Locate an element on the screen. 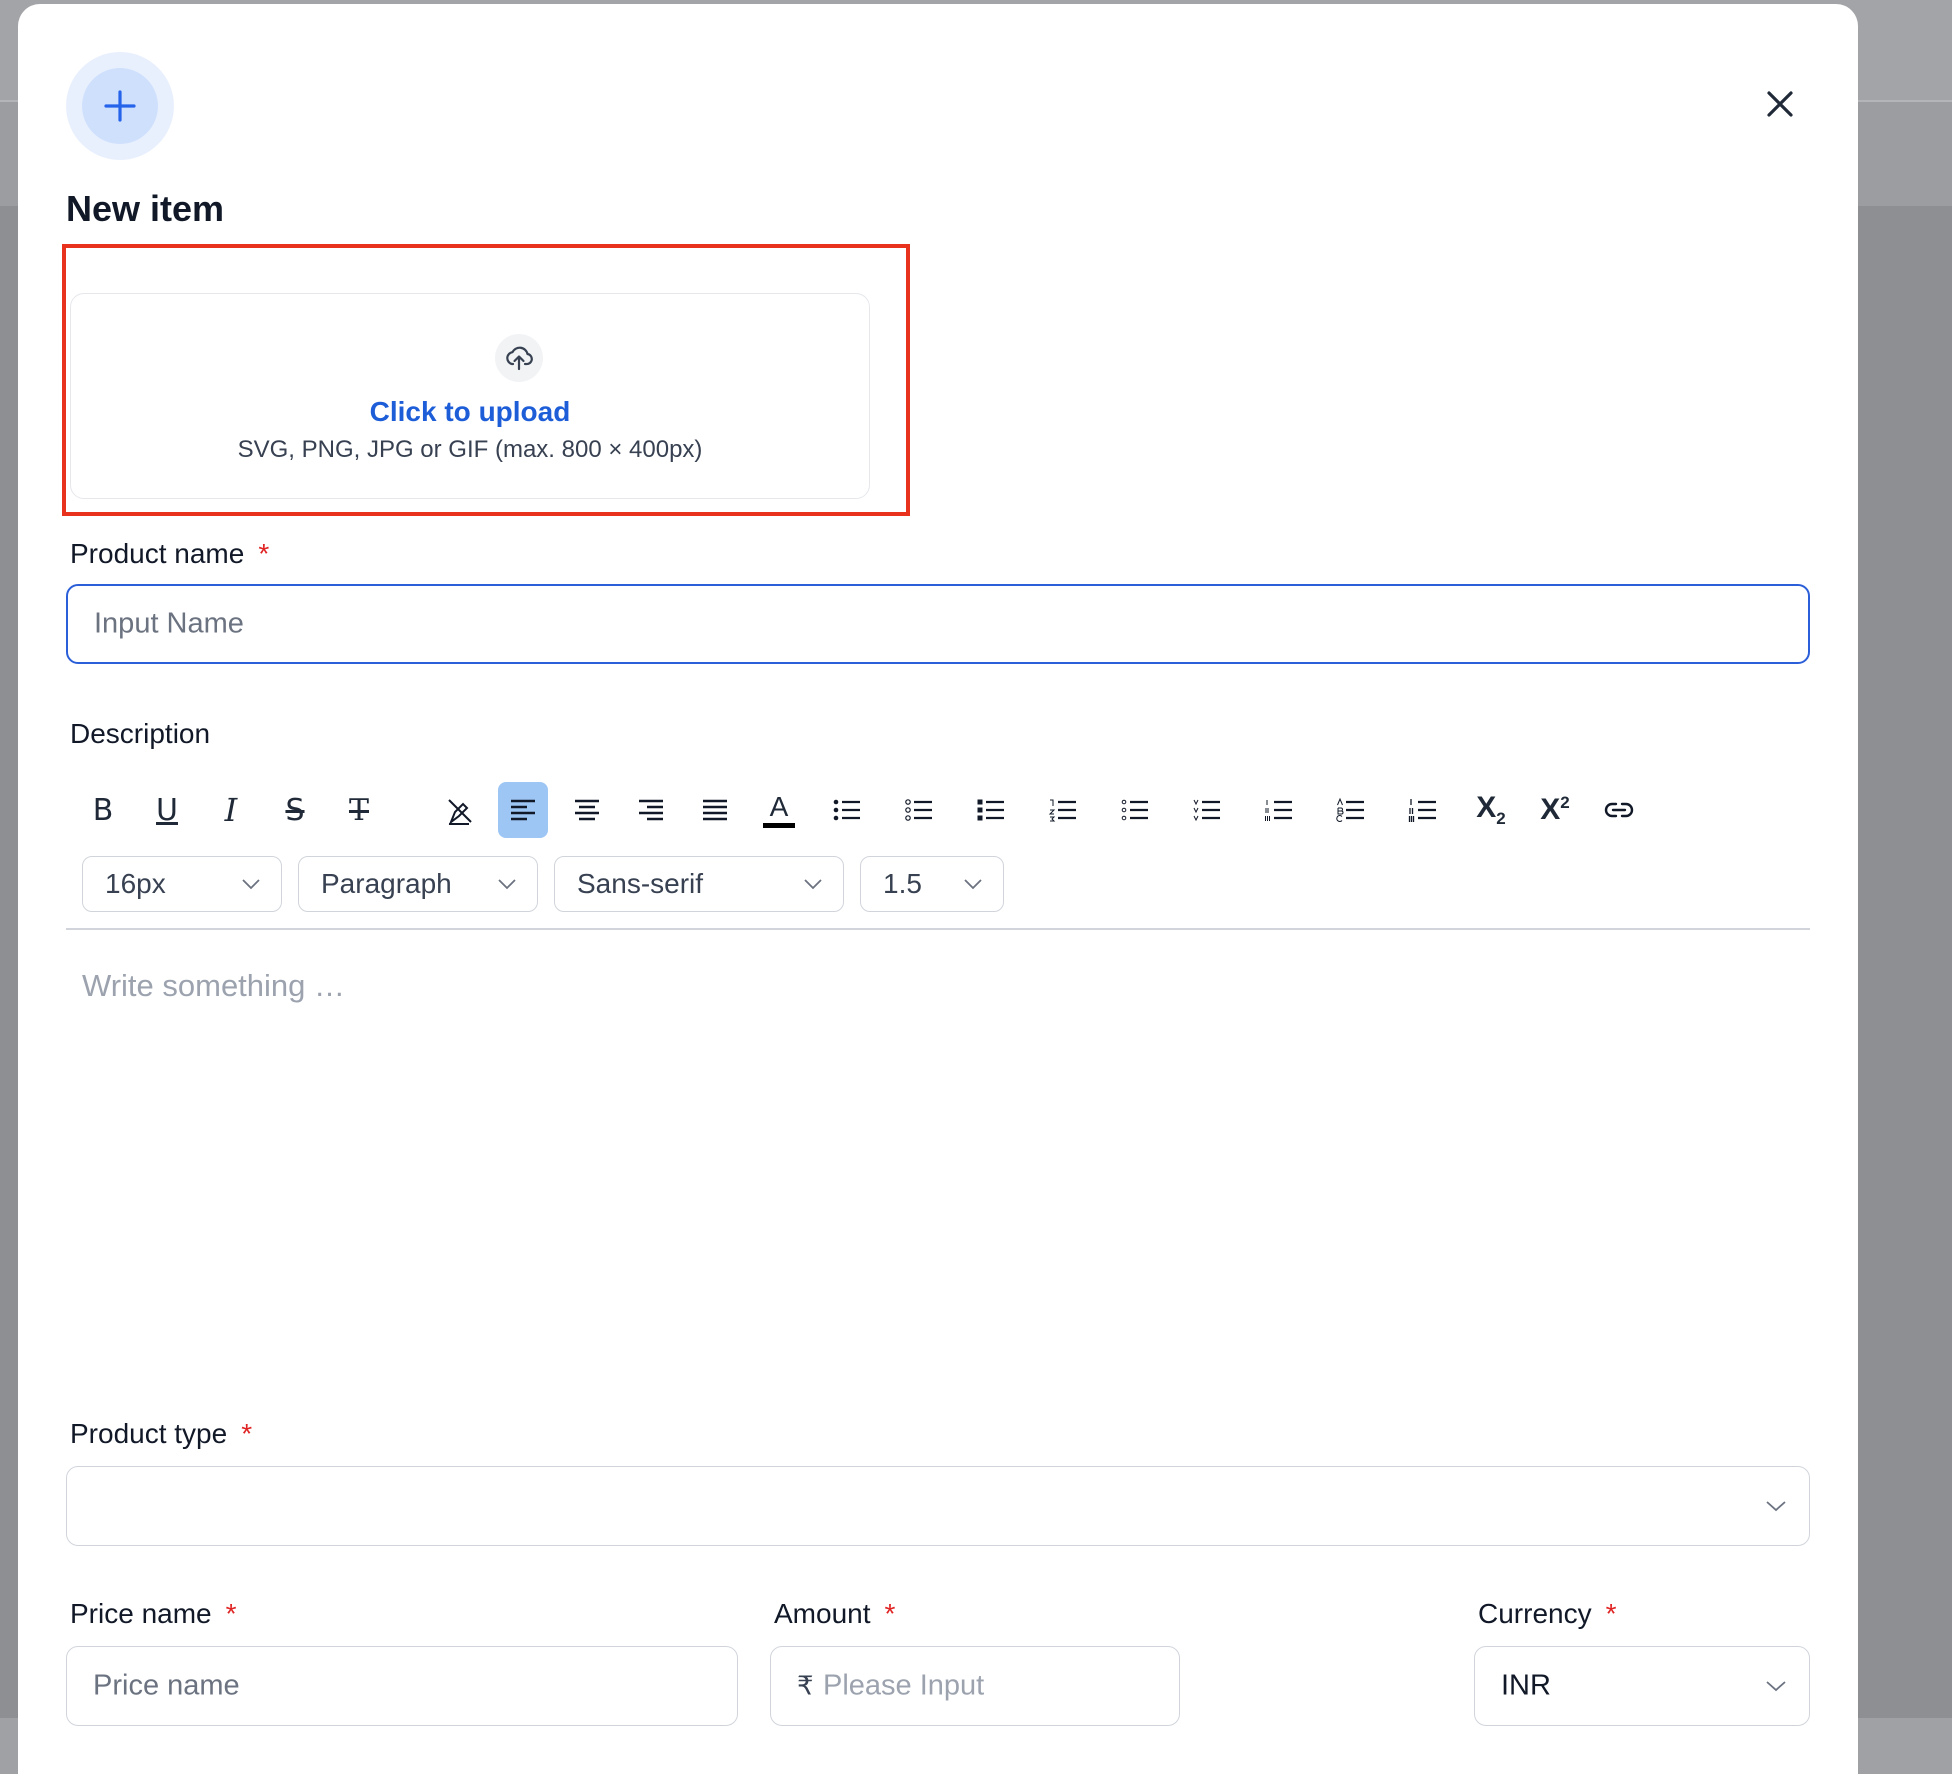 The image size is (1952, 1774). lower-roman-list-icon is located at coordinates (1278, 810).